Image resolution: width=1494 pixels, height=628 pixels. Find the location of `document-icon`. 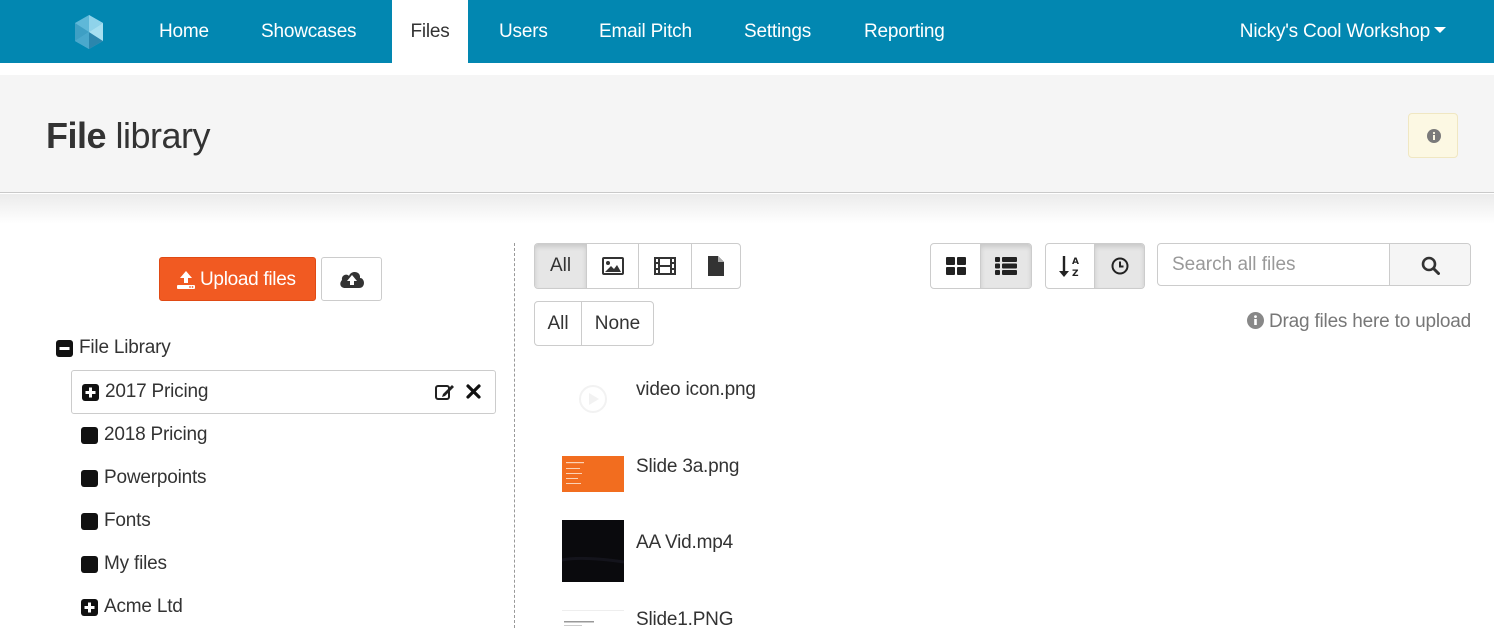

document-icon is located at coordinates (716, 266).